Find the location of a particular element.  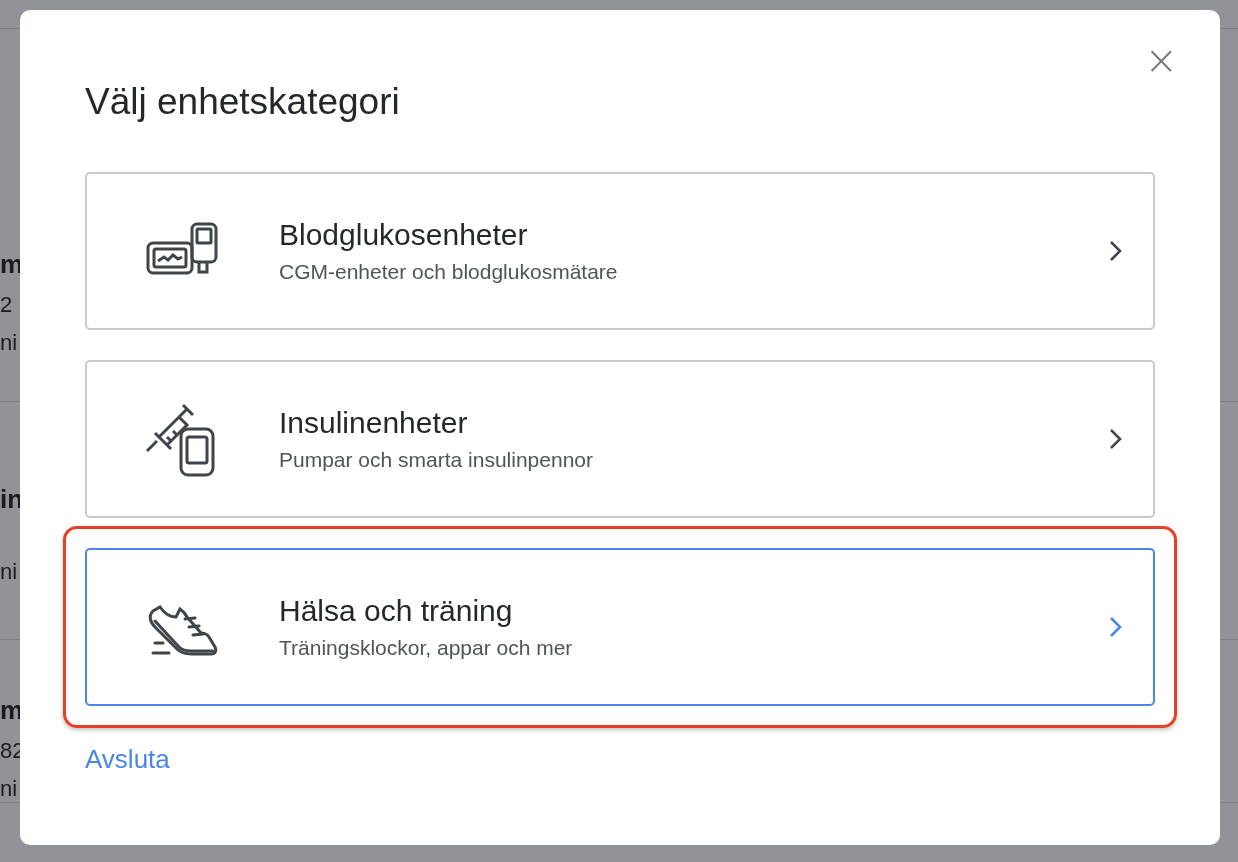

close-button: × is located at coordinates (1161, 60).